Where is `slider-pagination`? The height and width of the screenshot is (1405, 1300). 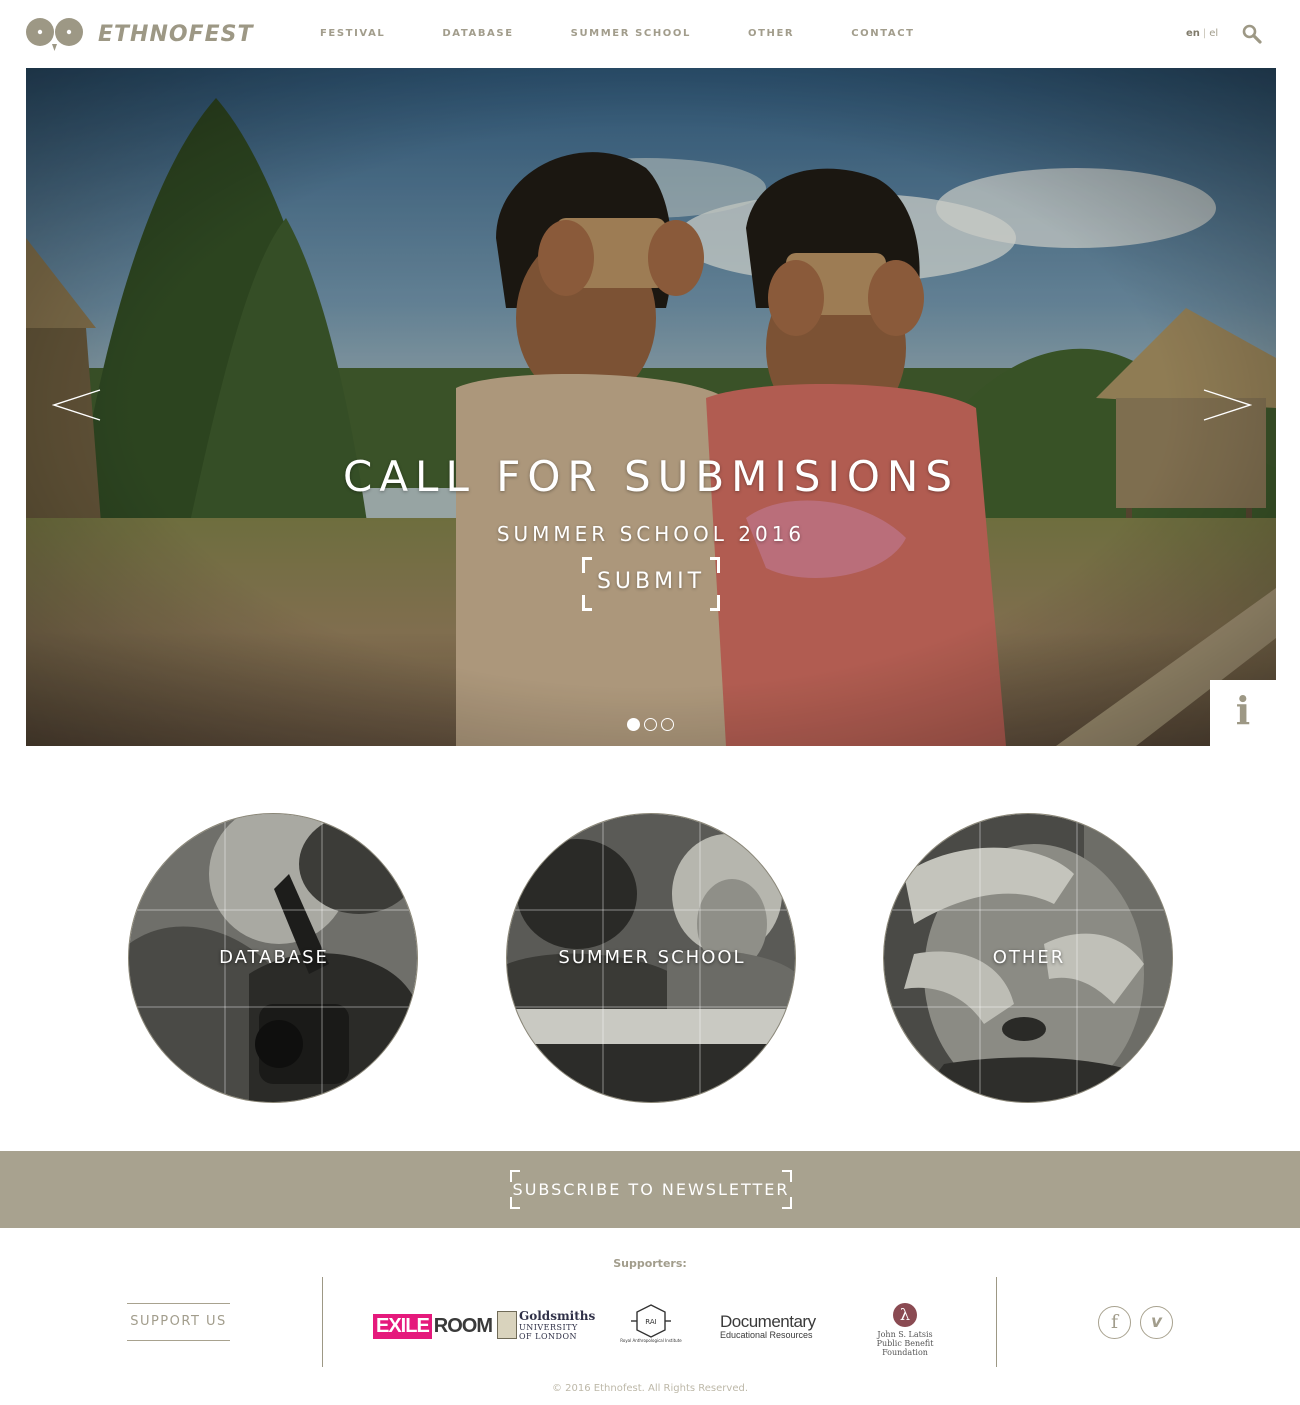 slider-pagination is located at coordinates (650, 724).